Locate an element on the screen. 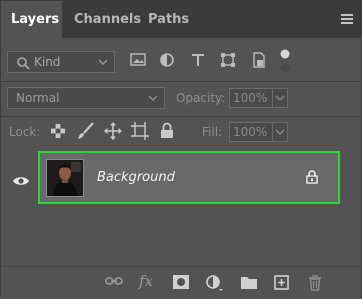 This screenshot has width=362, height=299. opacity-dropdown is located at coordinates (280, 98).